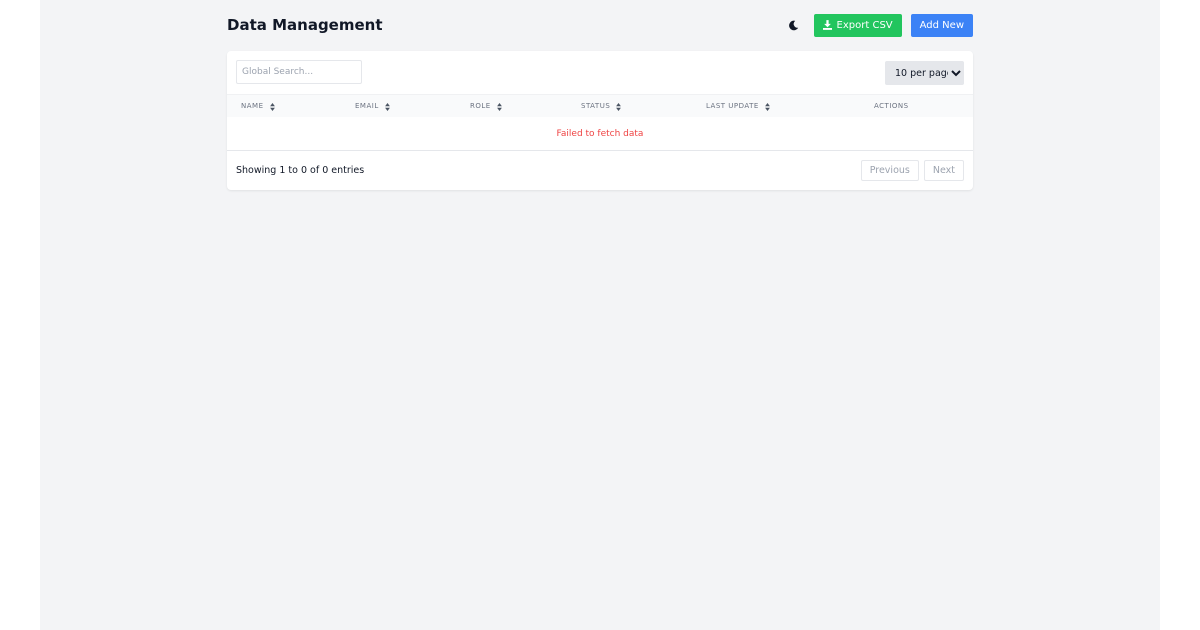 The width and height of the screenshot is (1200, 630). What do you see at coordinates (372, 106) in the screenshot?
I see `column-header-email: EMAIL` at bounding box center [372, 106].